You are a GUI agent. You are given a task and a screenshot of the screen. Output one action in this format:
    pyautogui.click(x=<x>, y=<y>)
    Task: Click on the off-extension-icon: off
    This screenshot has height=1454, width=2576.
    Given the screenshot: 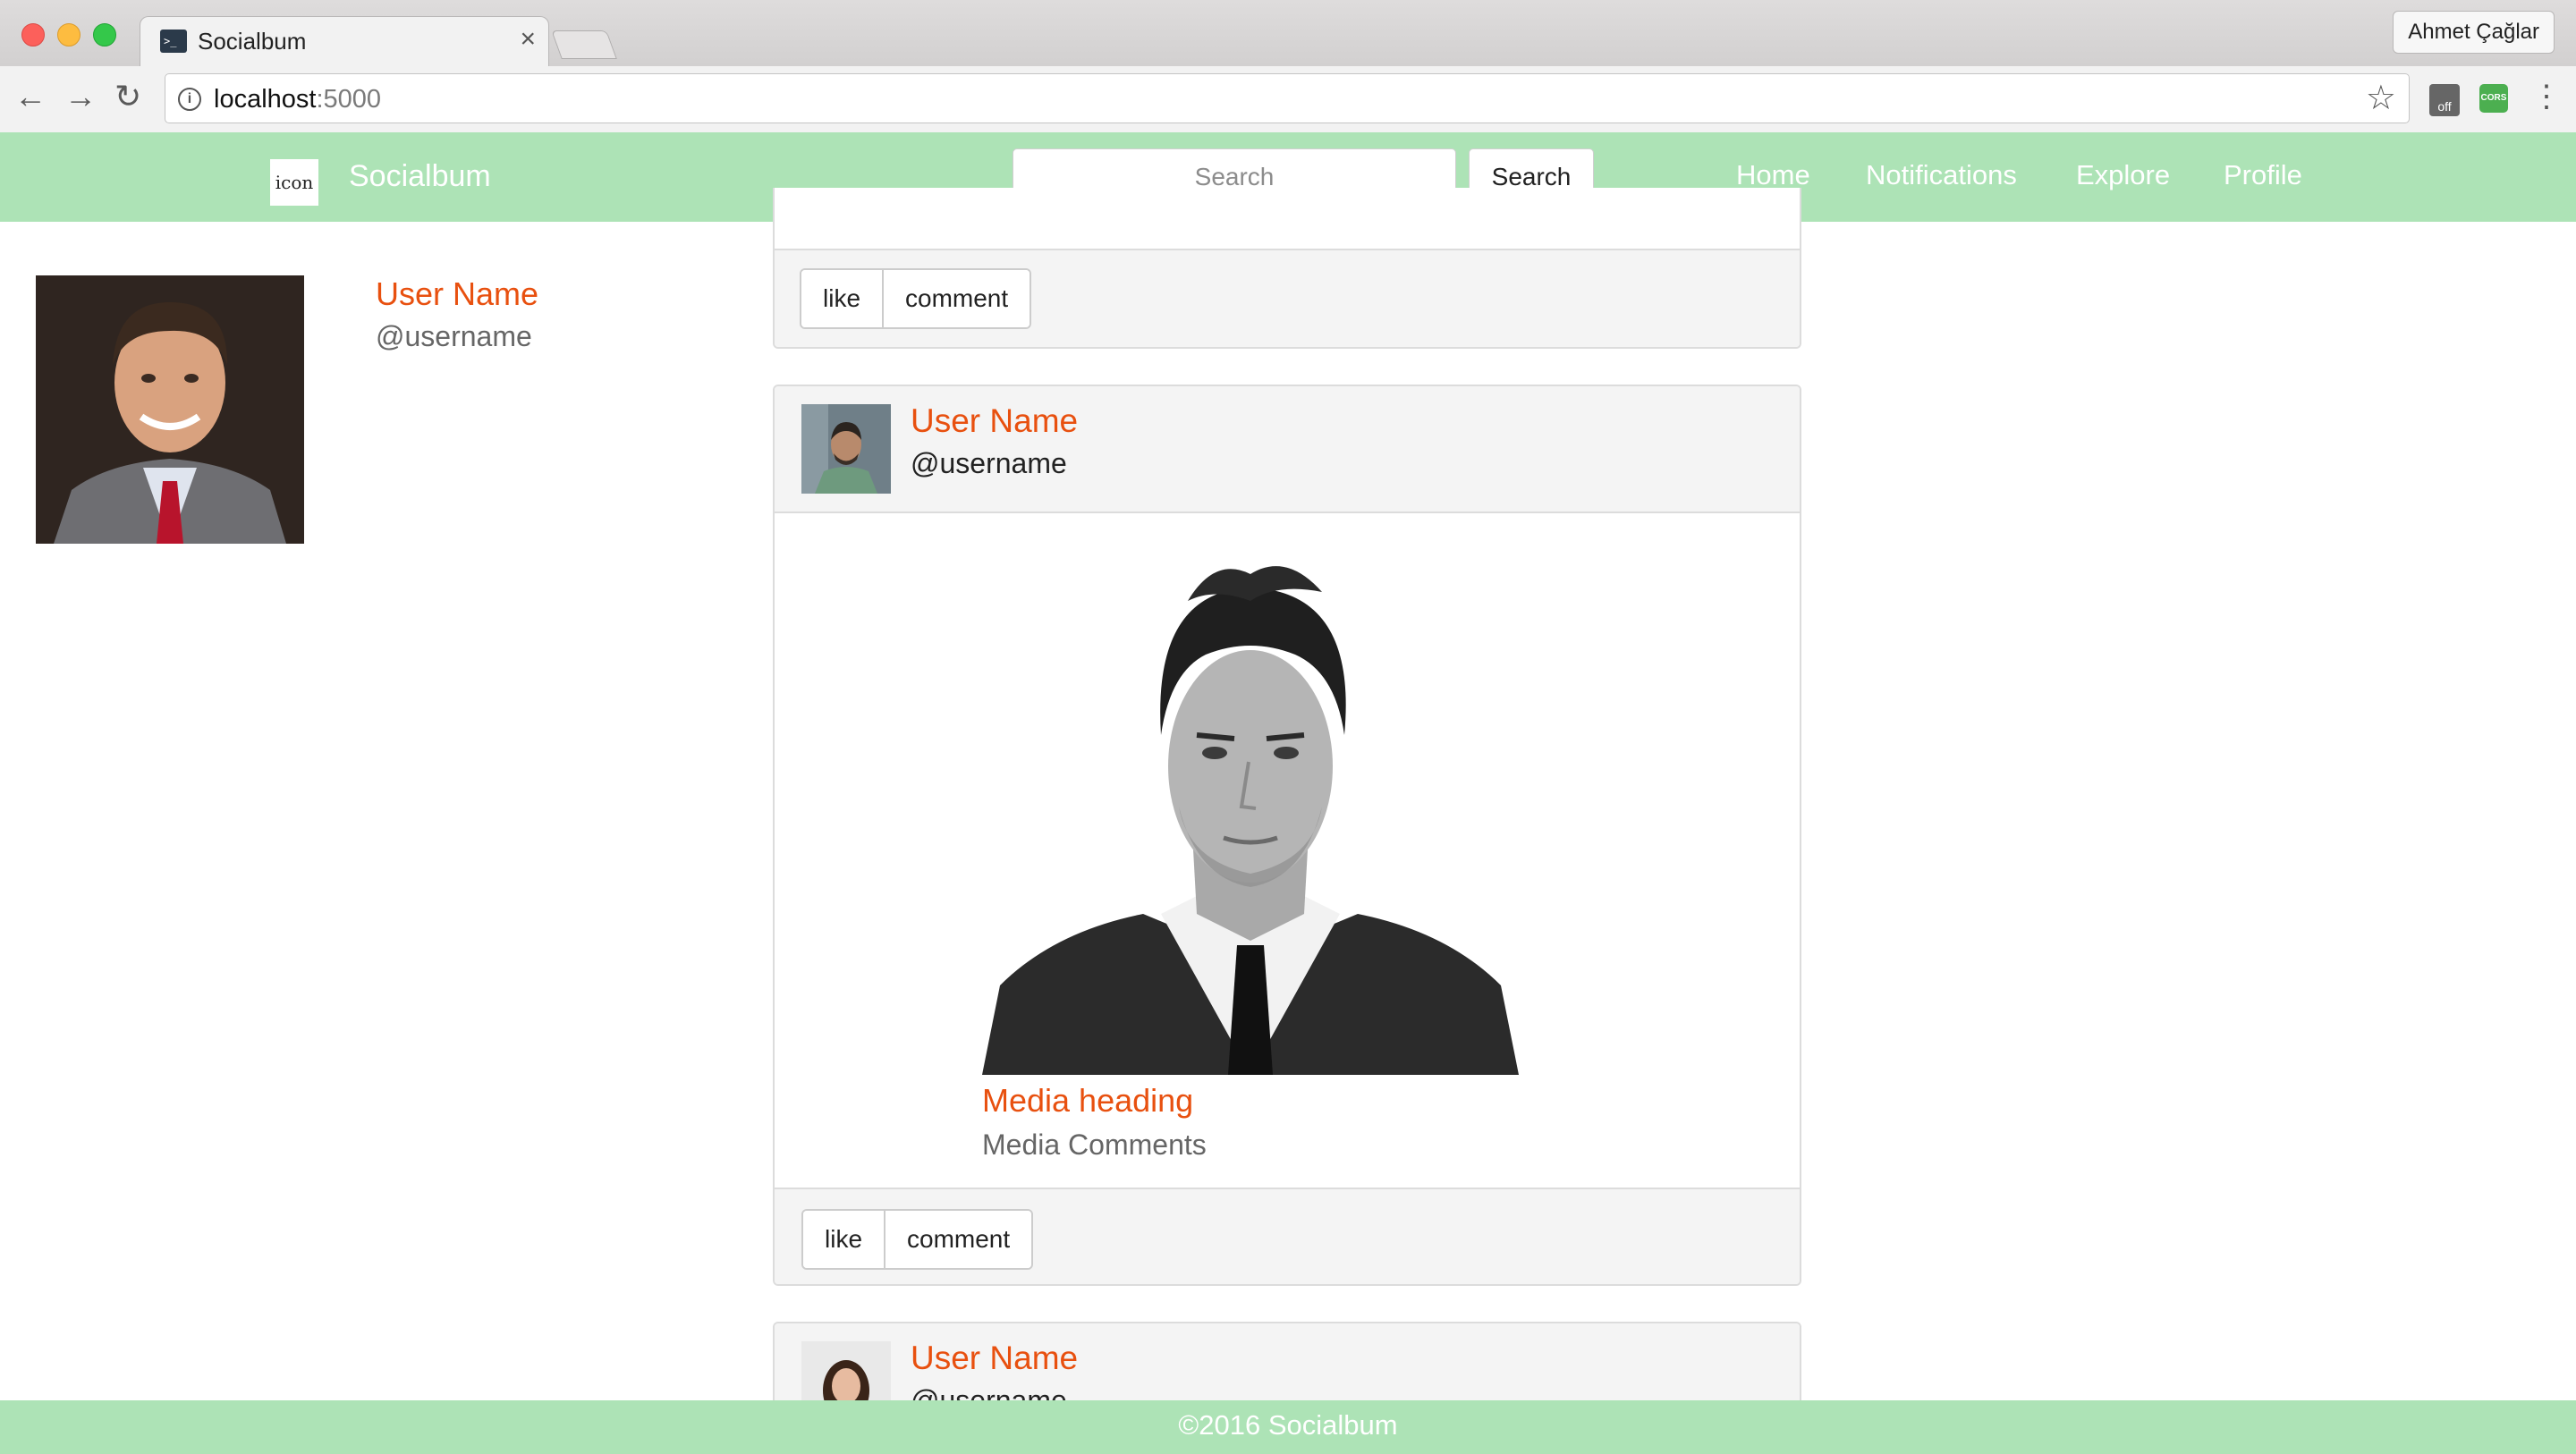 What is the action you would take?
    pyautogui.click(x=2444, y=100)
    